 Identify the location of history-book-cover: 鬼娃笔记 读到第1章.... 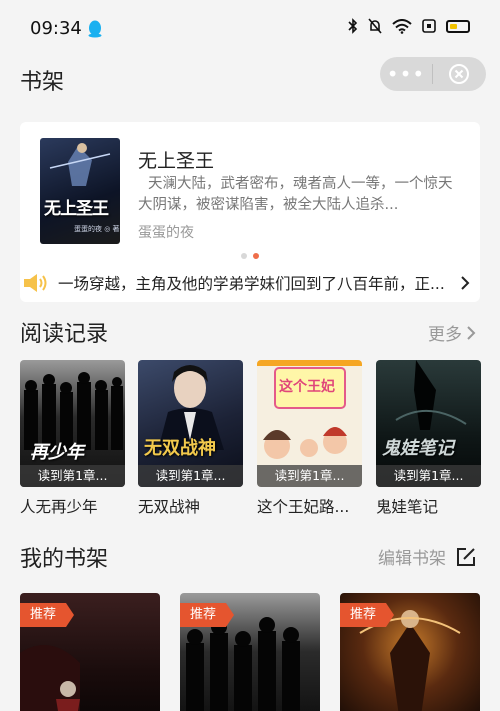
(428, 423).